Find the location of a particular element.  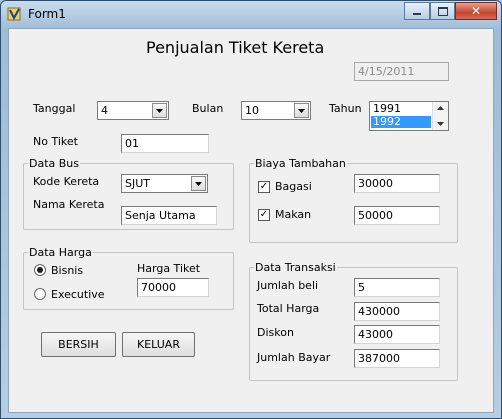

tanggal-dropdown-button is located at coordinates (159, 110).